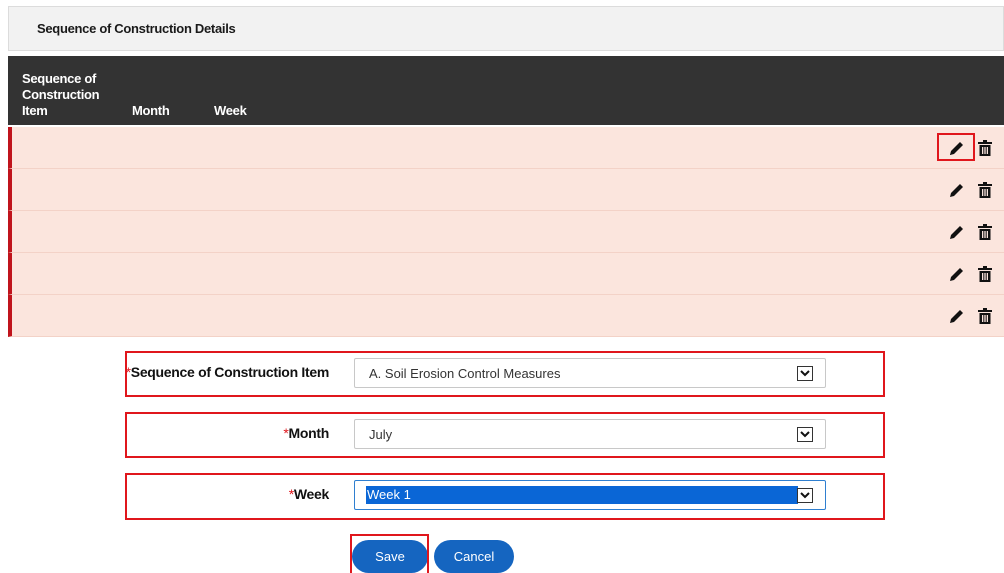 Image resolution: width=1004 pixels, height=573 pixels. What do you see at coordinates (309, 494) in the screenshot?
I see `week-label: *Week` at bounding box center [309, 494].